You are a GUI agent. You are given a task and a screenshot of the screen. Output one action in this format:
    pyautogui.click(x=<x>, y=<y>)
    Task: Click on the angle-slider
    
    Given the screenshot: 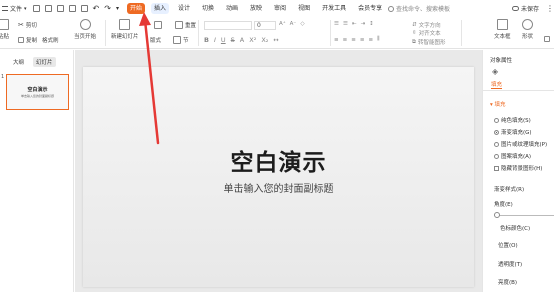 What is the action you would take?
    pyautogui.click(x=524, y=215)
    